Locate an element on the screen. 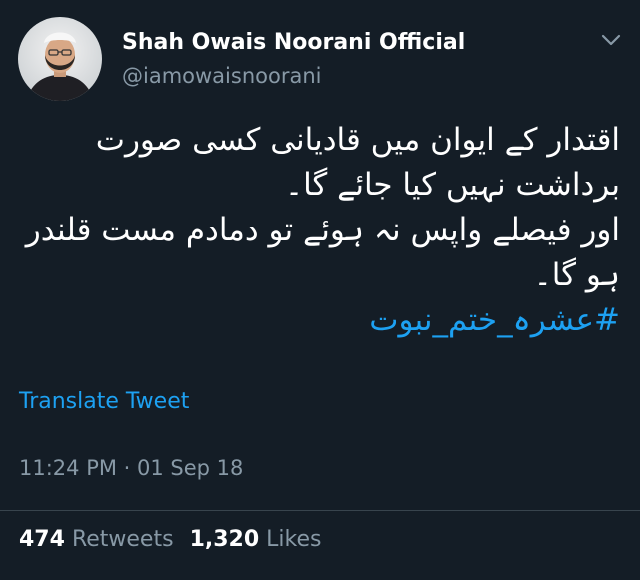 The image size is (640, 580). profile-photo-icon is located at coordinates (60, 59).